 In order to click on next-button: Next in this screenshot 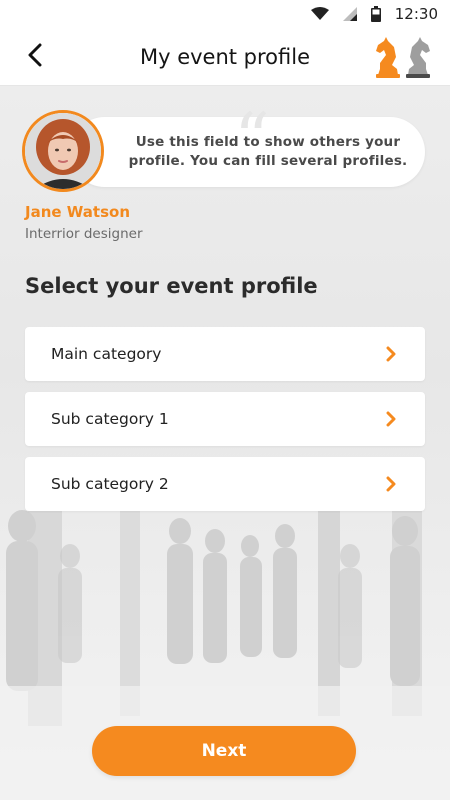, I will do `click(224, 751)`.